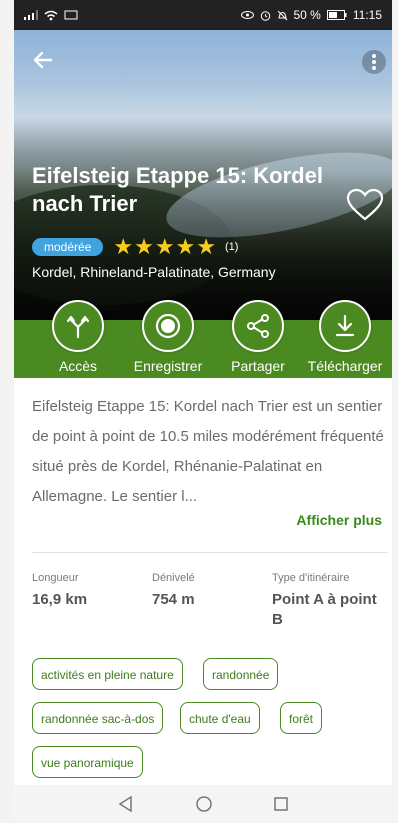 The width and height of the screenshot is (398, 823). I want to click on home-circle-icon, so click(204, 804).